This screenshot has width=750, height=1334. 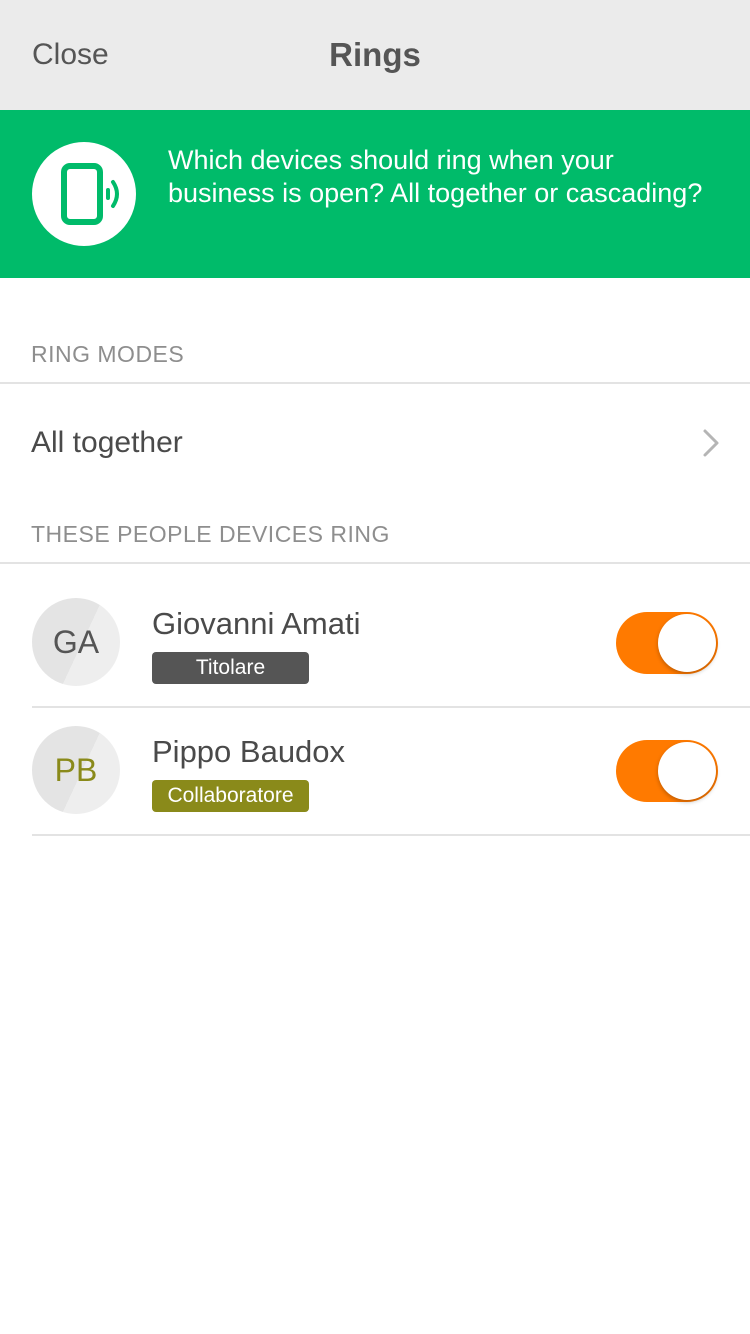 What do you see at coordinates (375, 628) in the screenshot?
I see `person-row-giovanni-amati: GA Giovanni Amati Titolare` at bounding box center [375, 628].